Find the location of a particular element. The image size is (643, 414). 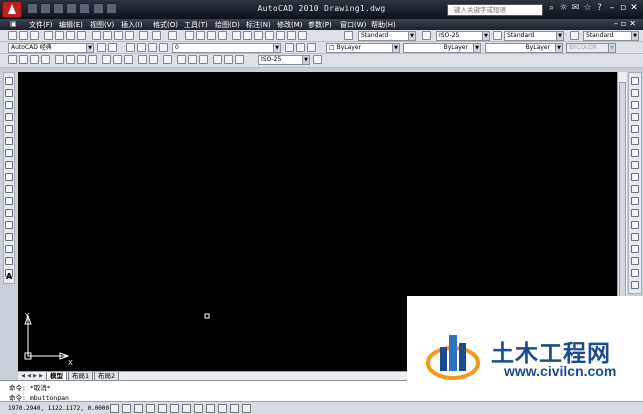

3d-osnap-icon is located at coordinates (186, 408).